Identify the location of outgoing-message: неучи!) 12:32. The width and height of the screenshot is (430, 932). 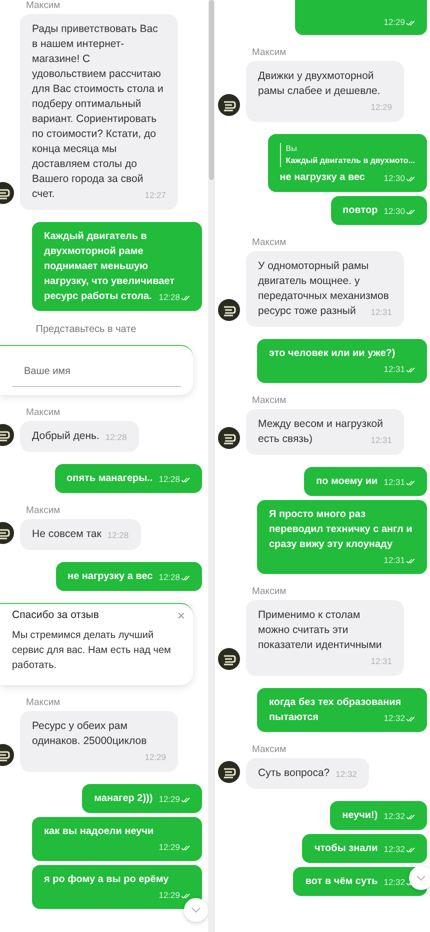
(378, 815).